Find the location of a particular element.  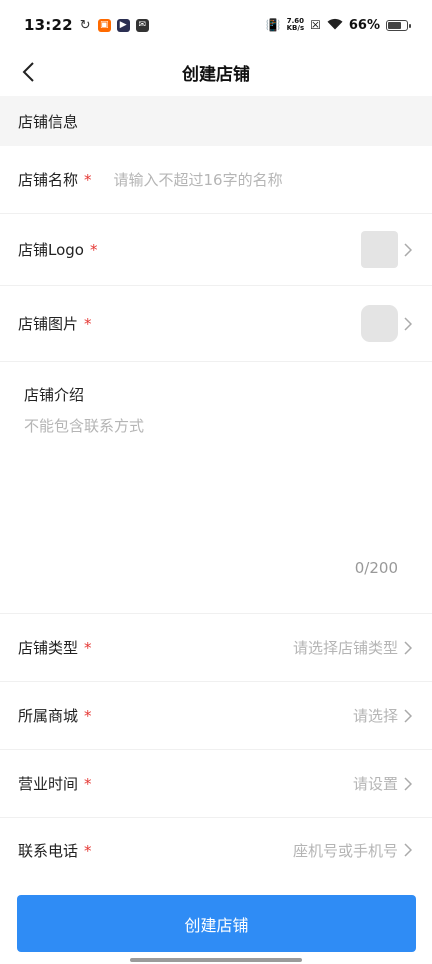

app-notification-icon: ▣ is located at coordinates (104, 25).